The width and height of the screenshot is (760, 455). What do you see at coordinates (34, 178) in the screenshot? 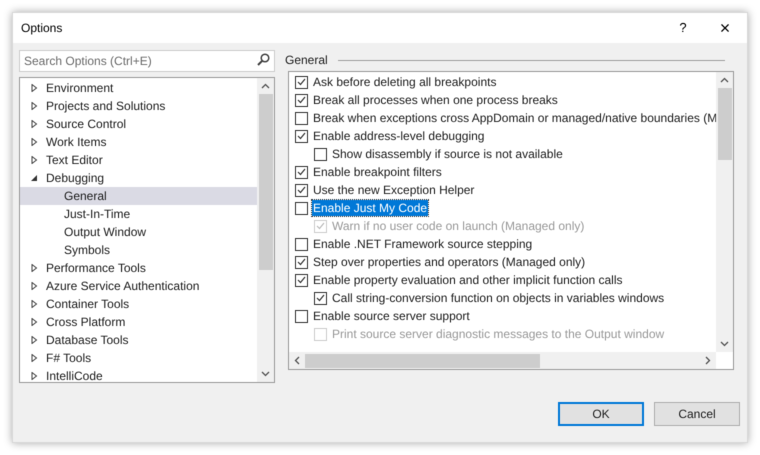
I see `expanded-arrow-icon` at bounding box center [34, 178].